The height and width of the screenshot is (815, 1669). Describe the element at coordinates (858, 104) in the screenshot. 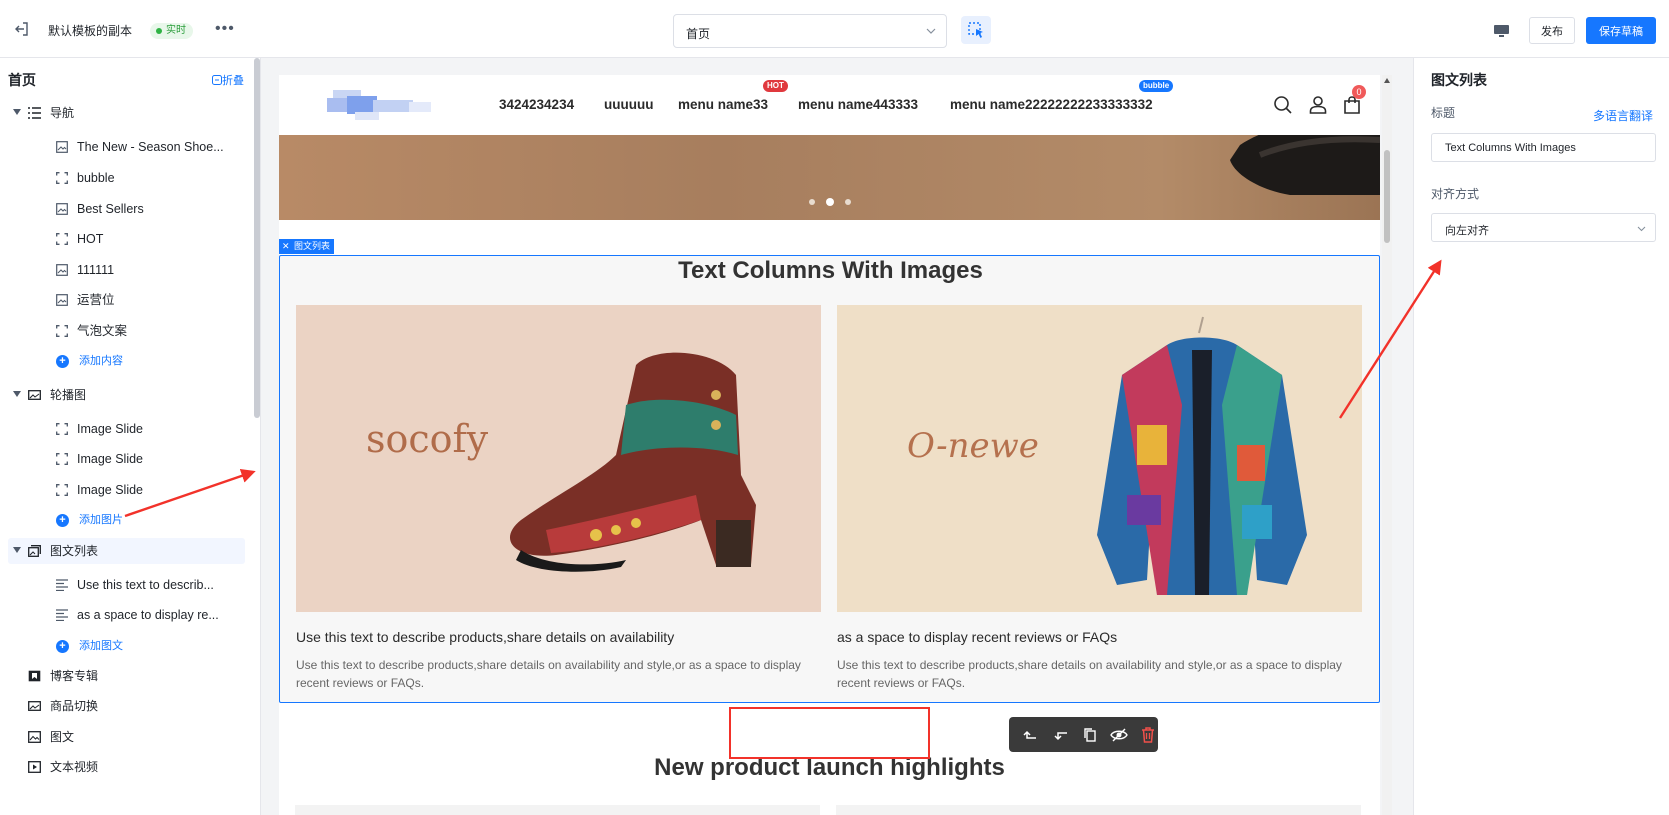

I see `nav-menu-item: menu name443333` at that location.